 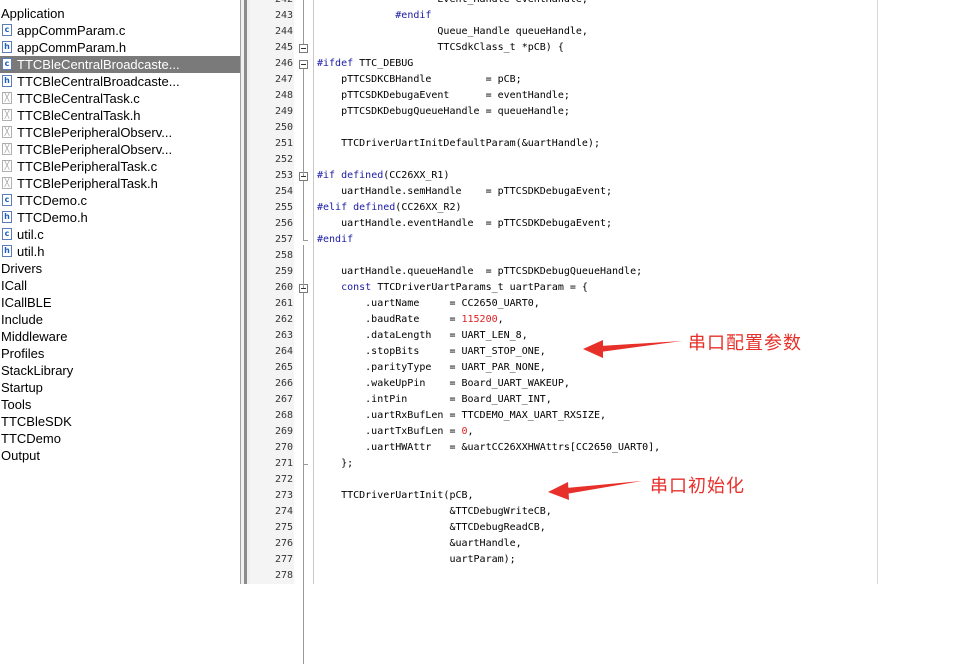 I want to click on arrow-head-uart-config, so click(x=593, y=349).